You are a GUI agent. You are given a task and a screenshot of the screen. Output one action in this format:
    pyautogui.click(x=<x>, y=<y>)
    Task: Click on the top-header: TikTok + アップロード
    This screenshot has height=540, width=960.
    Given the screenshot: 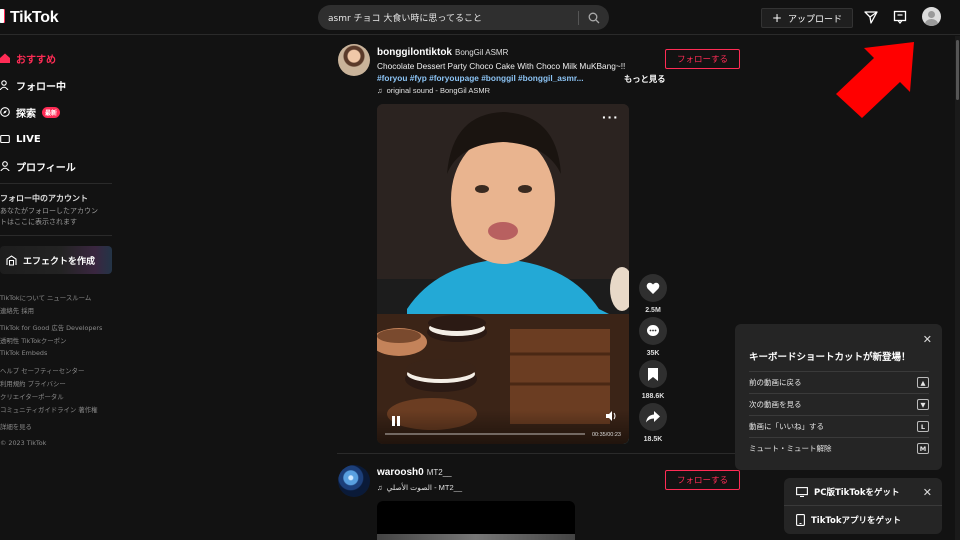 What is the action you would take?
    pyautogui.click(x=480, y=17)
    